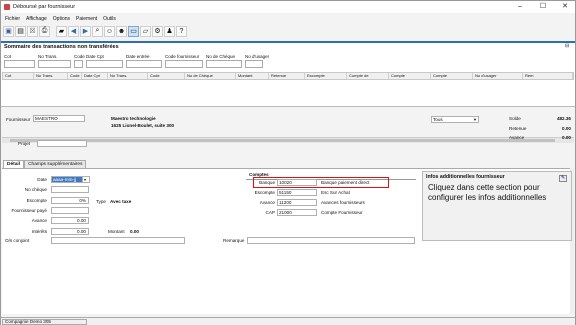  What do you see at coordinates (70, 220) in the screenshot?
I see `detail-avance-input: 0.00` at bounding box center [70, 220].